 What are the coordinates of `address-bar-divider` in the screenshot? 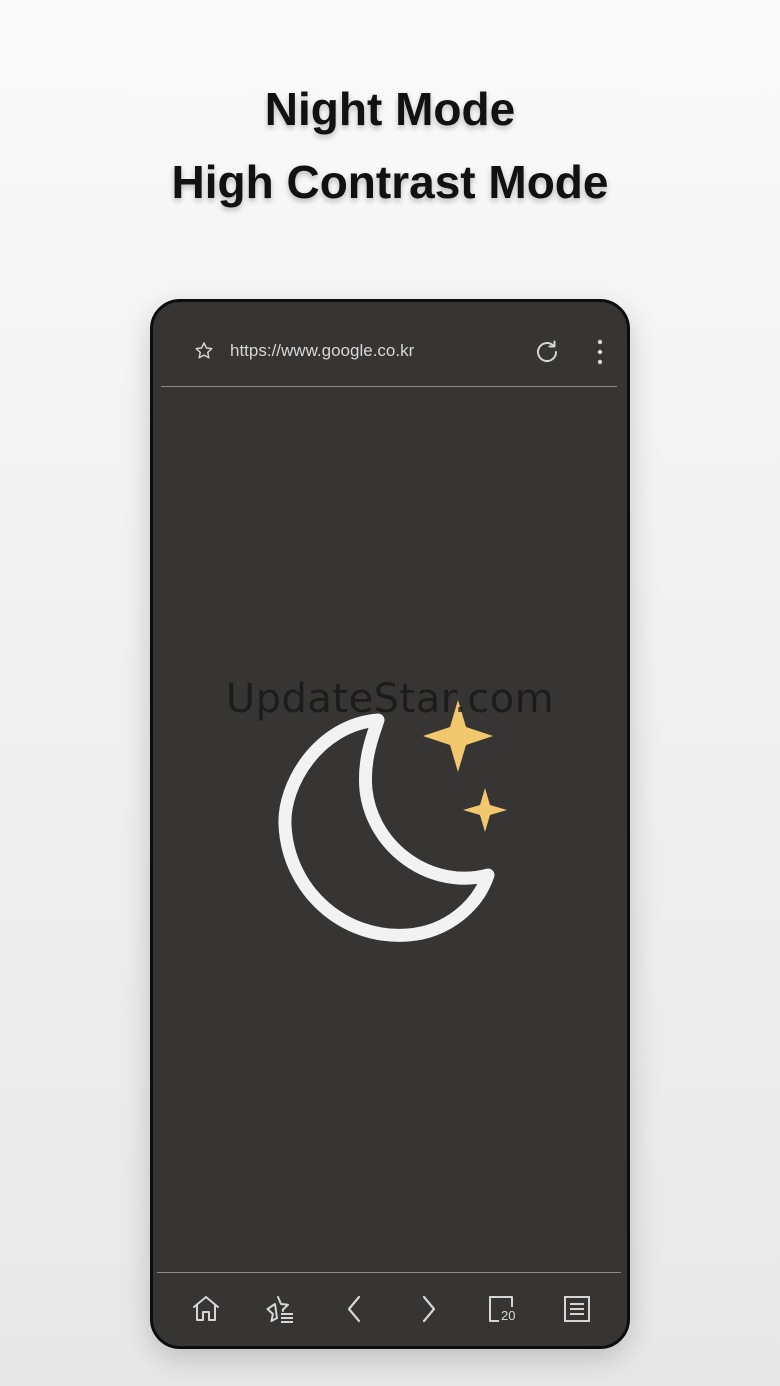 It's located at (389, 386).